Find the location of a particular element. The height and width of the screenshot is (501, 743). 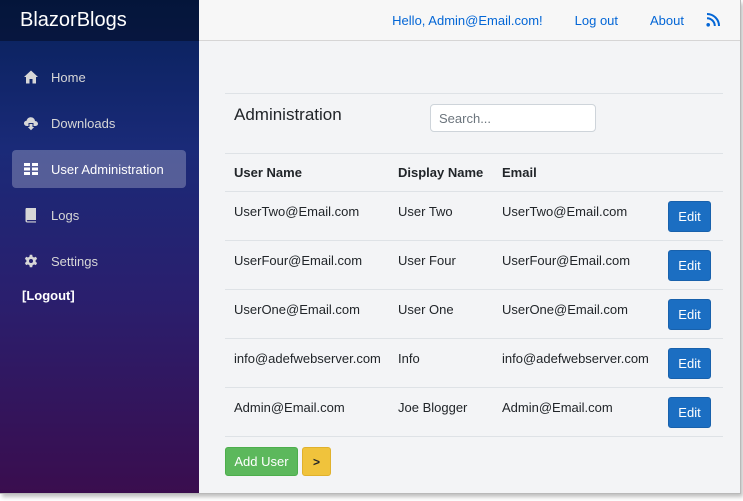

sidebar-nav: Home Downloads User Administration Logs is located at coordinates (99, 172).